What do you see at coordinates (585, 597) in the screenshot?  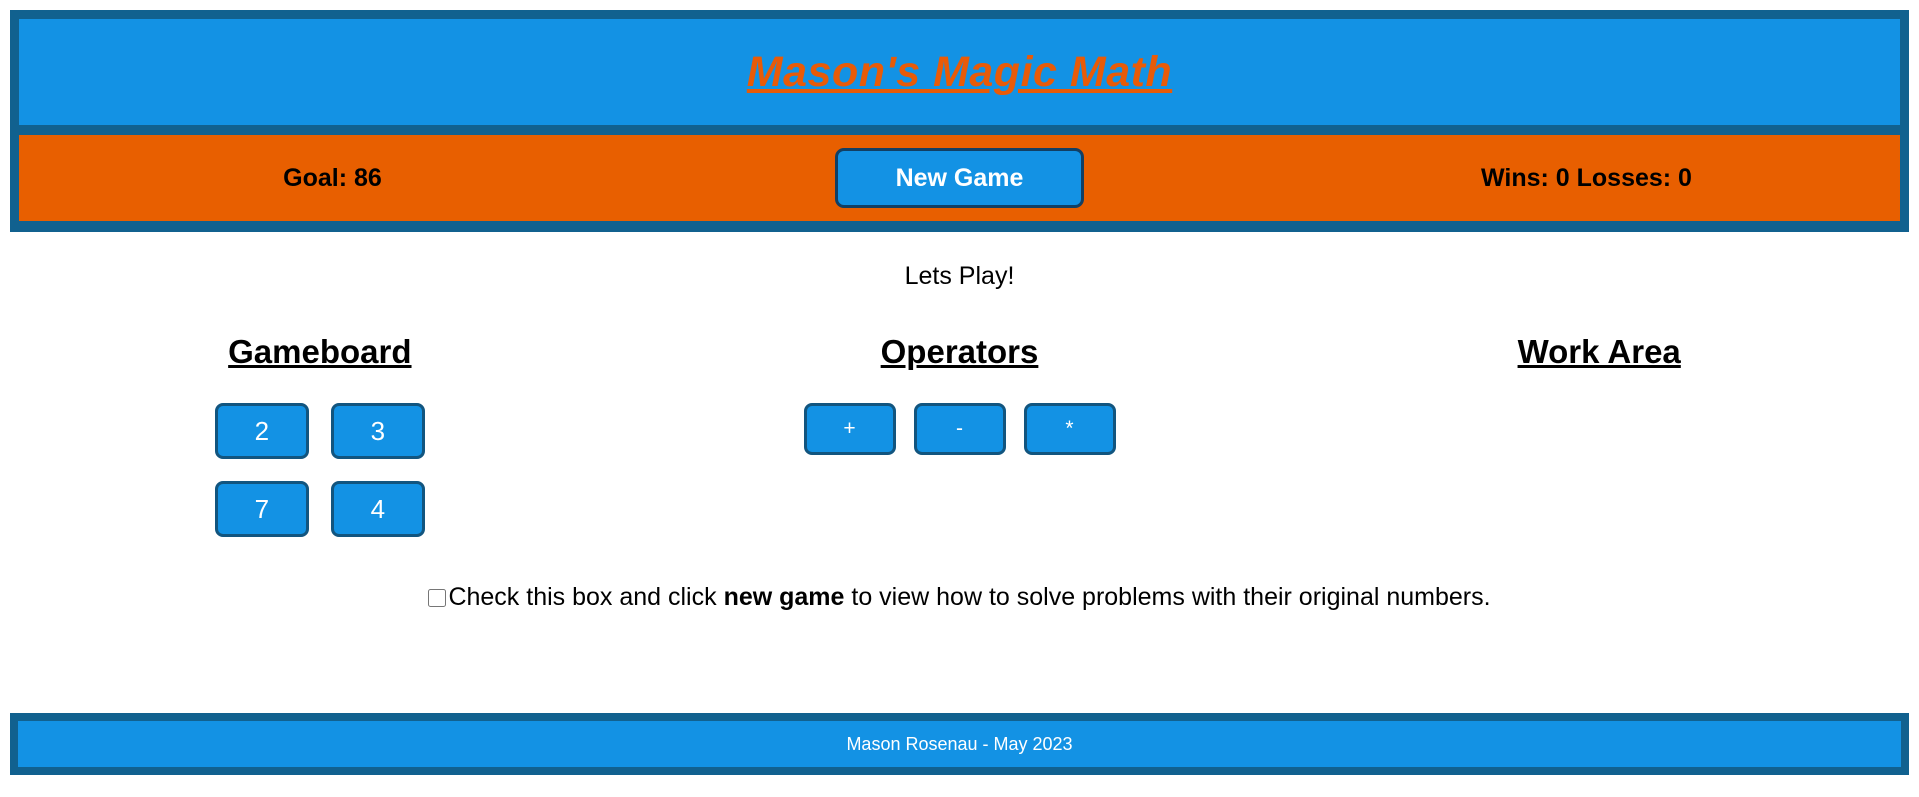 I see `hint-text-before: Check this box and click` at bounding box center [585, 597].